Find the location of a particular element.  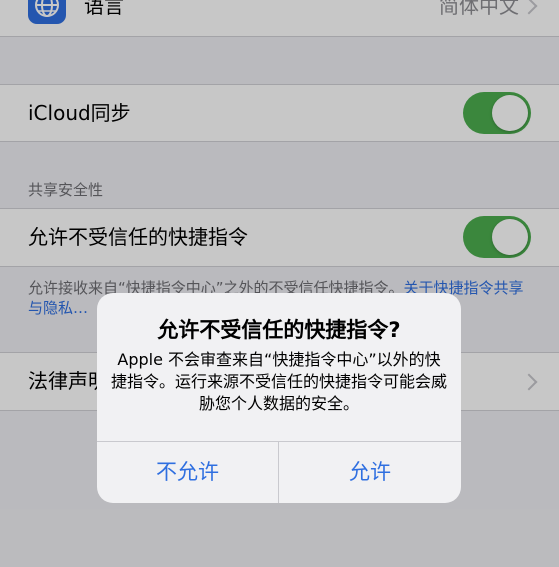

allow-button: 允许 is located at coordinates (370, 472).